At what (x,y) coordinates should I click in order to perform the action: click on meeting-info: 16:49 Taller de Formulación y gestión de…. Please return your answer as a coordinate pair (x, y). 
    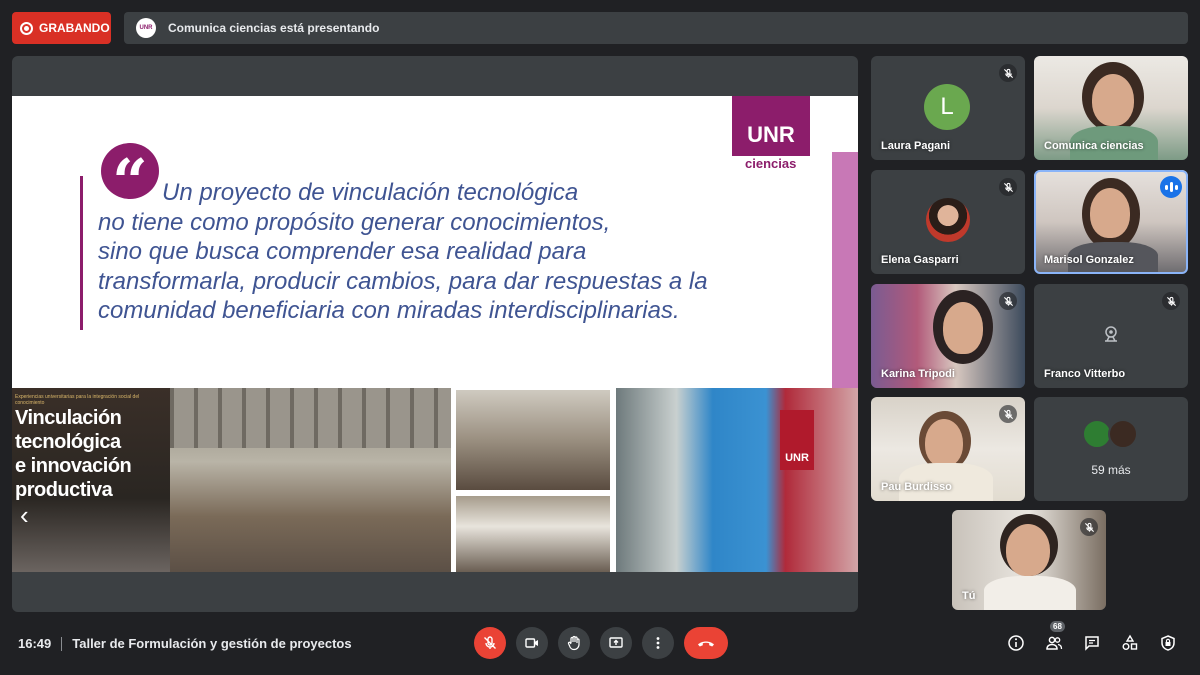
    Looking at the image, I should click on (185, 643).